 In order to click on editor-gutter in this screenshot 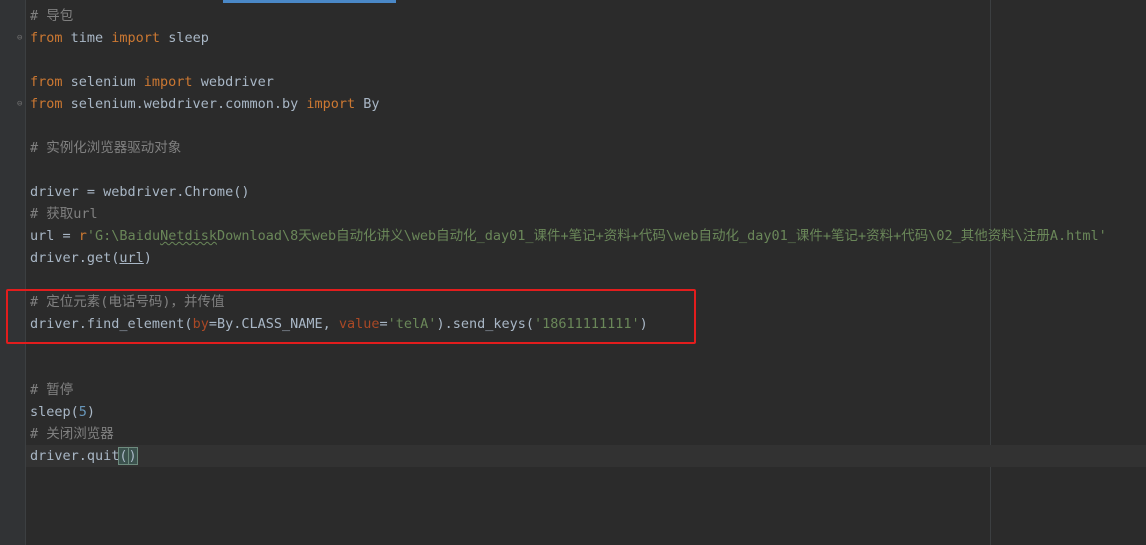, I will do `click(13, 272)`.